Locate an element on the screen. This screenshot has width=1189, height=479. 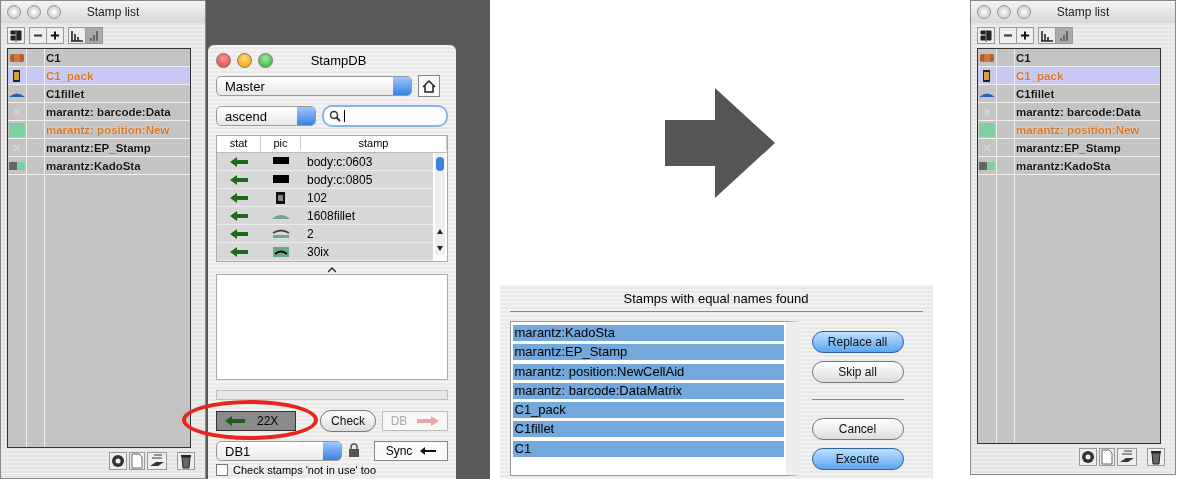
database-dropdown: DB1 is located at coordinates (279, 451).